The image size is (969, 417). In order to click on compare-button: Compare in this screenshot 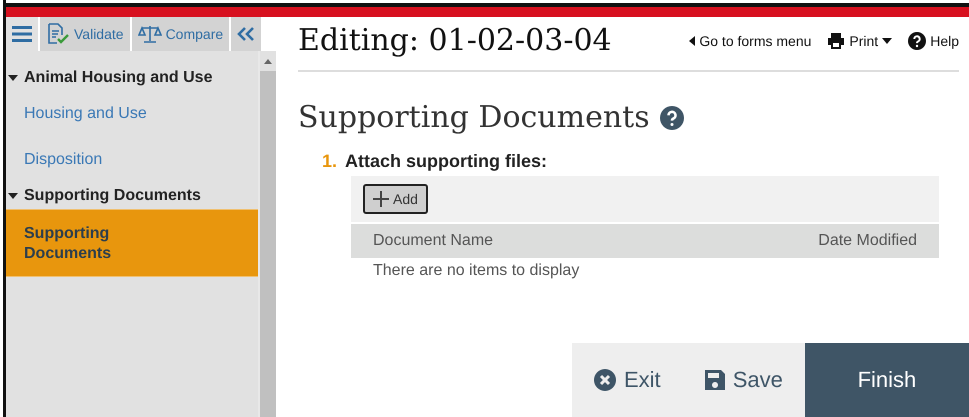, I will do `click(181, 34)`.